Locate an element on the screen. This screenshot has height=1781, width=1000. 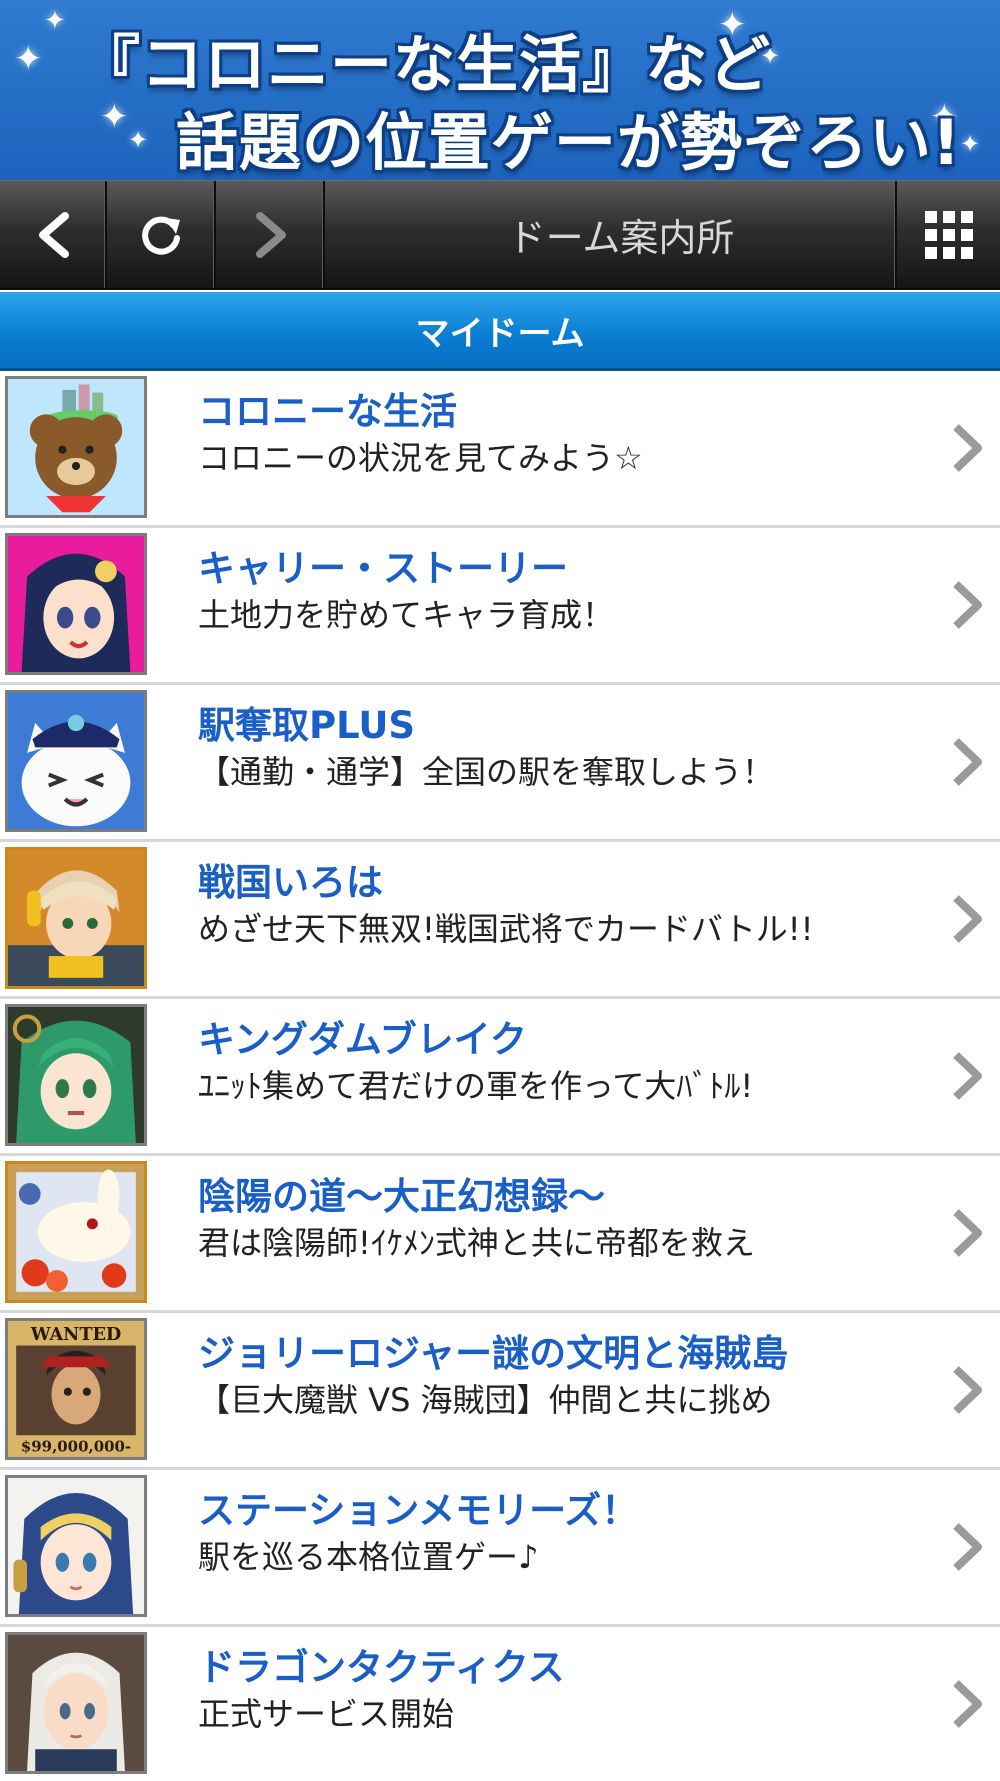
anime-girl-icon is located at coordinates (76, 604).